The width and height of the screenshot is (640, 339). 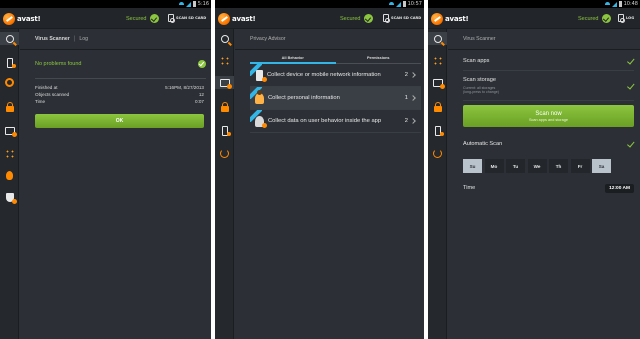 I want to click on tab-permissions: Permissions, so click(x=378, y=59).